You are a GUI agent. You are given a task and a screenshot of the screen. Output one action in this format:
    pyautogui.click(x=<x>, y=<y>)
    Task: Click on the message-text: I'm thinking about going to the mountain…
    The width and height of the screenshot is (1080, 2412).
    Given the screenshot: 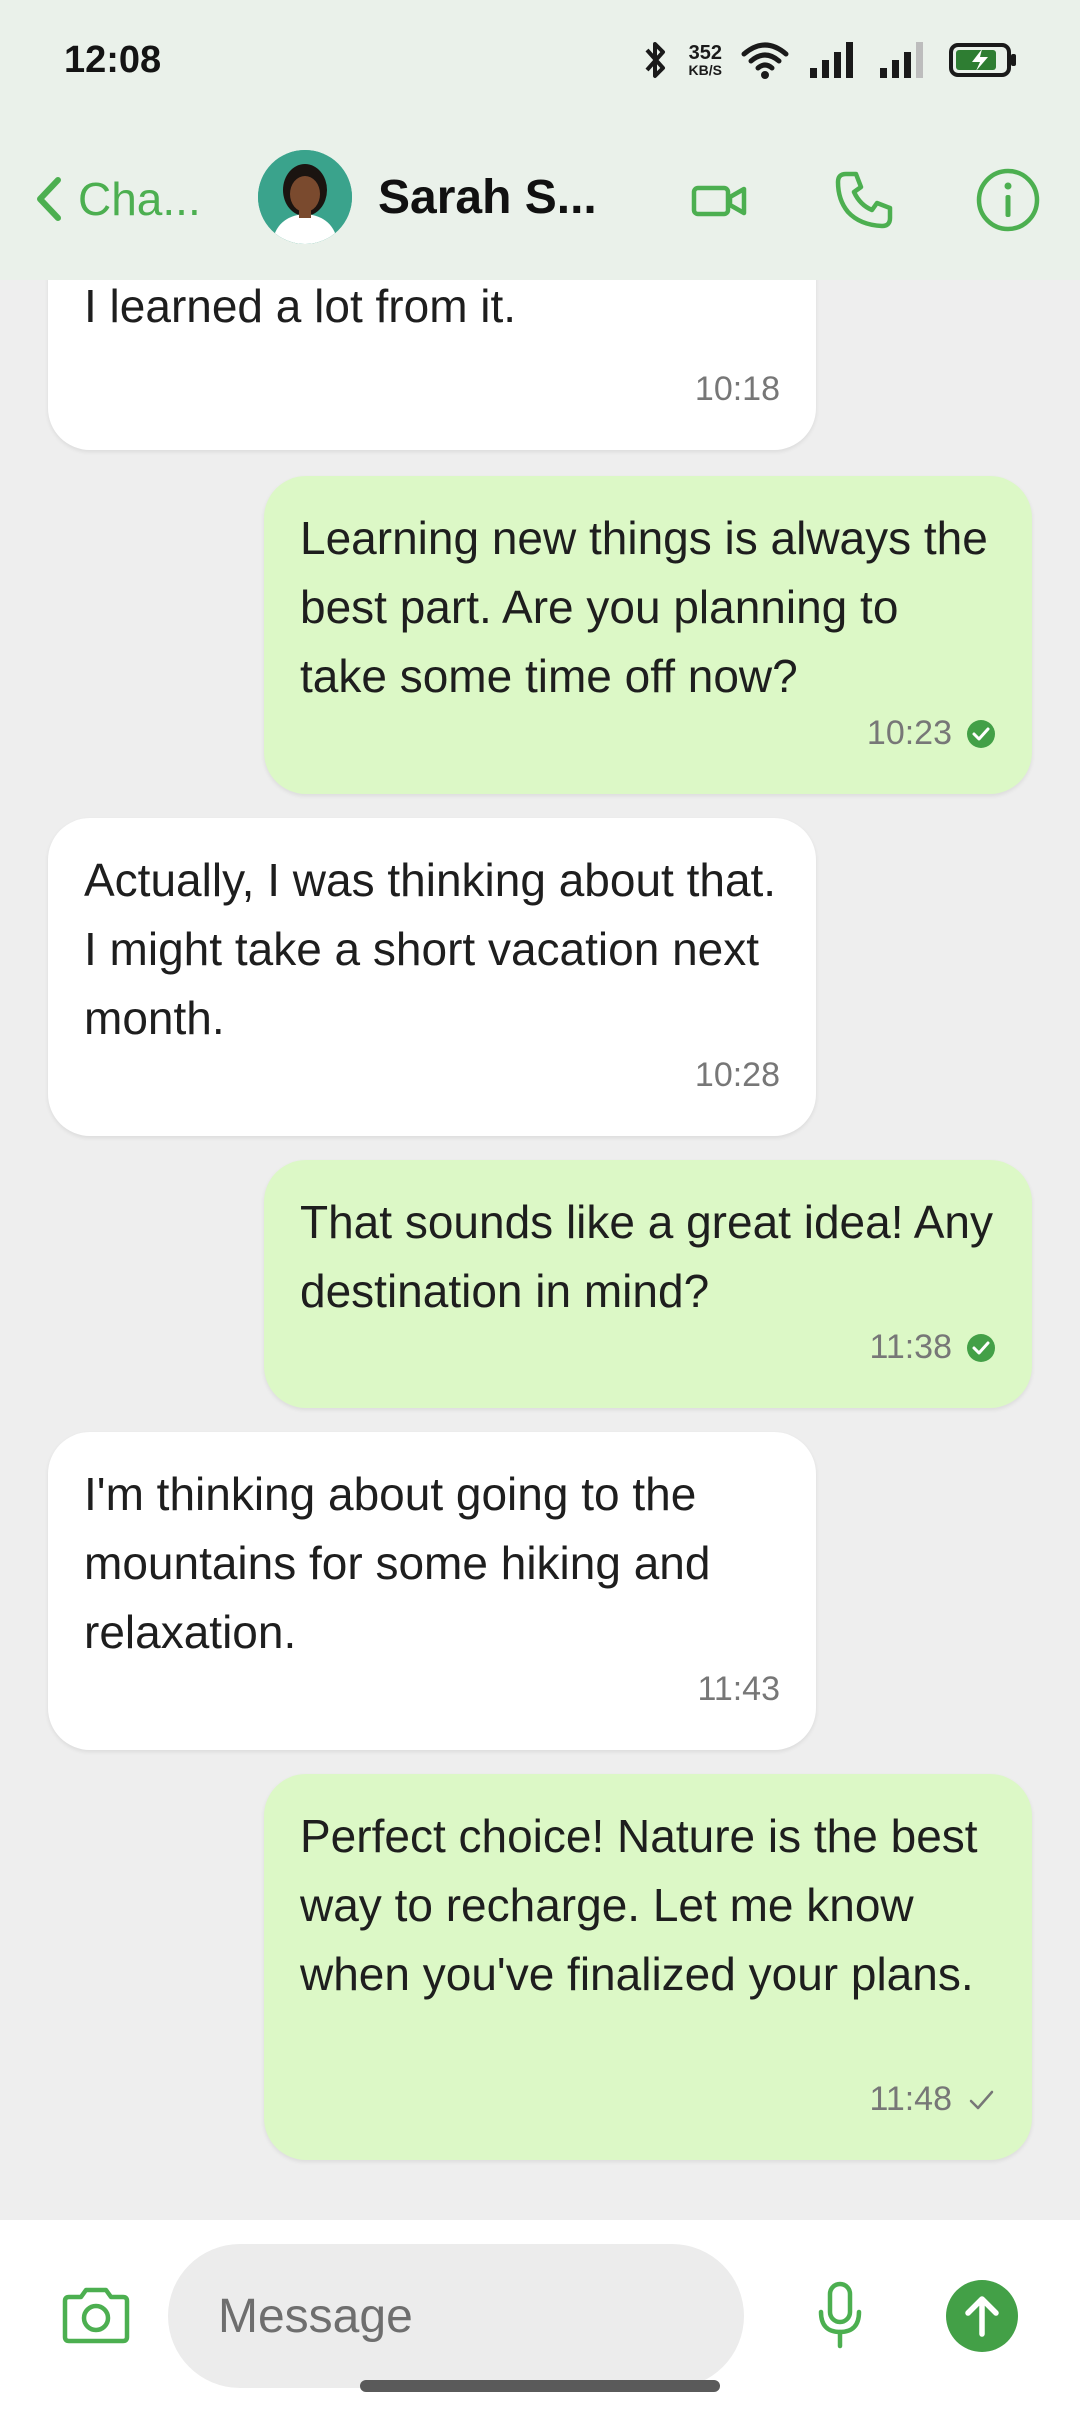 What is the action you would take?
    pyautogui.click(x=397, y=1563)
    